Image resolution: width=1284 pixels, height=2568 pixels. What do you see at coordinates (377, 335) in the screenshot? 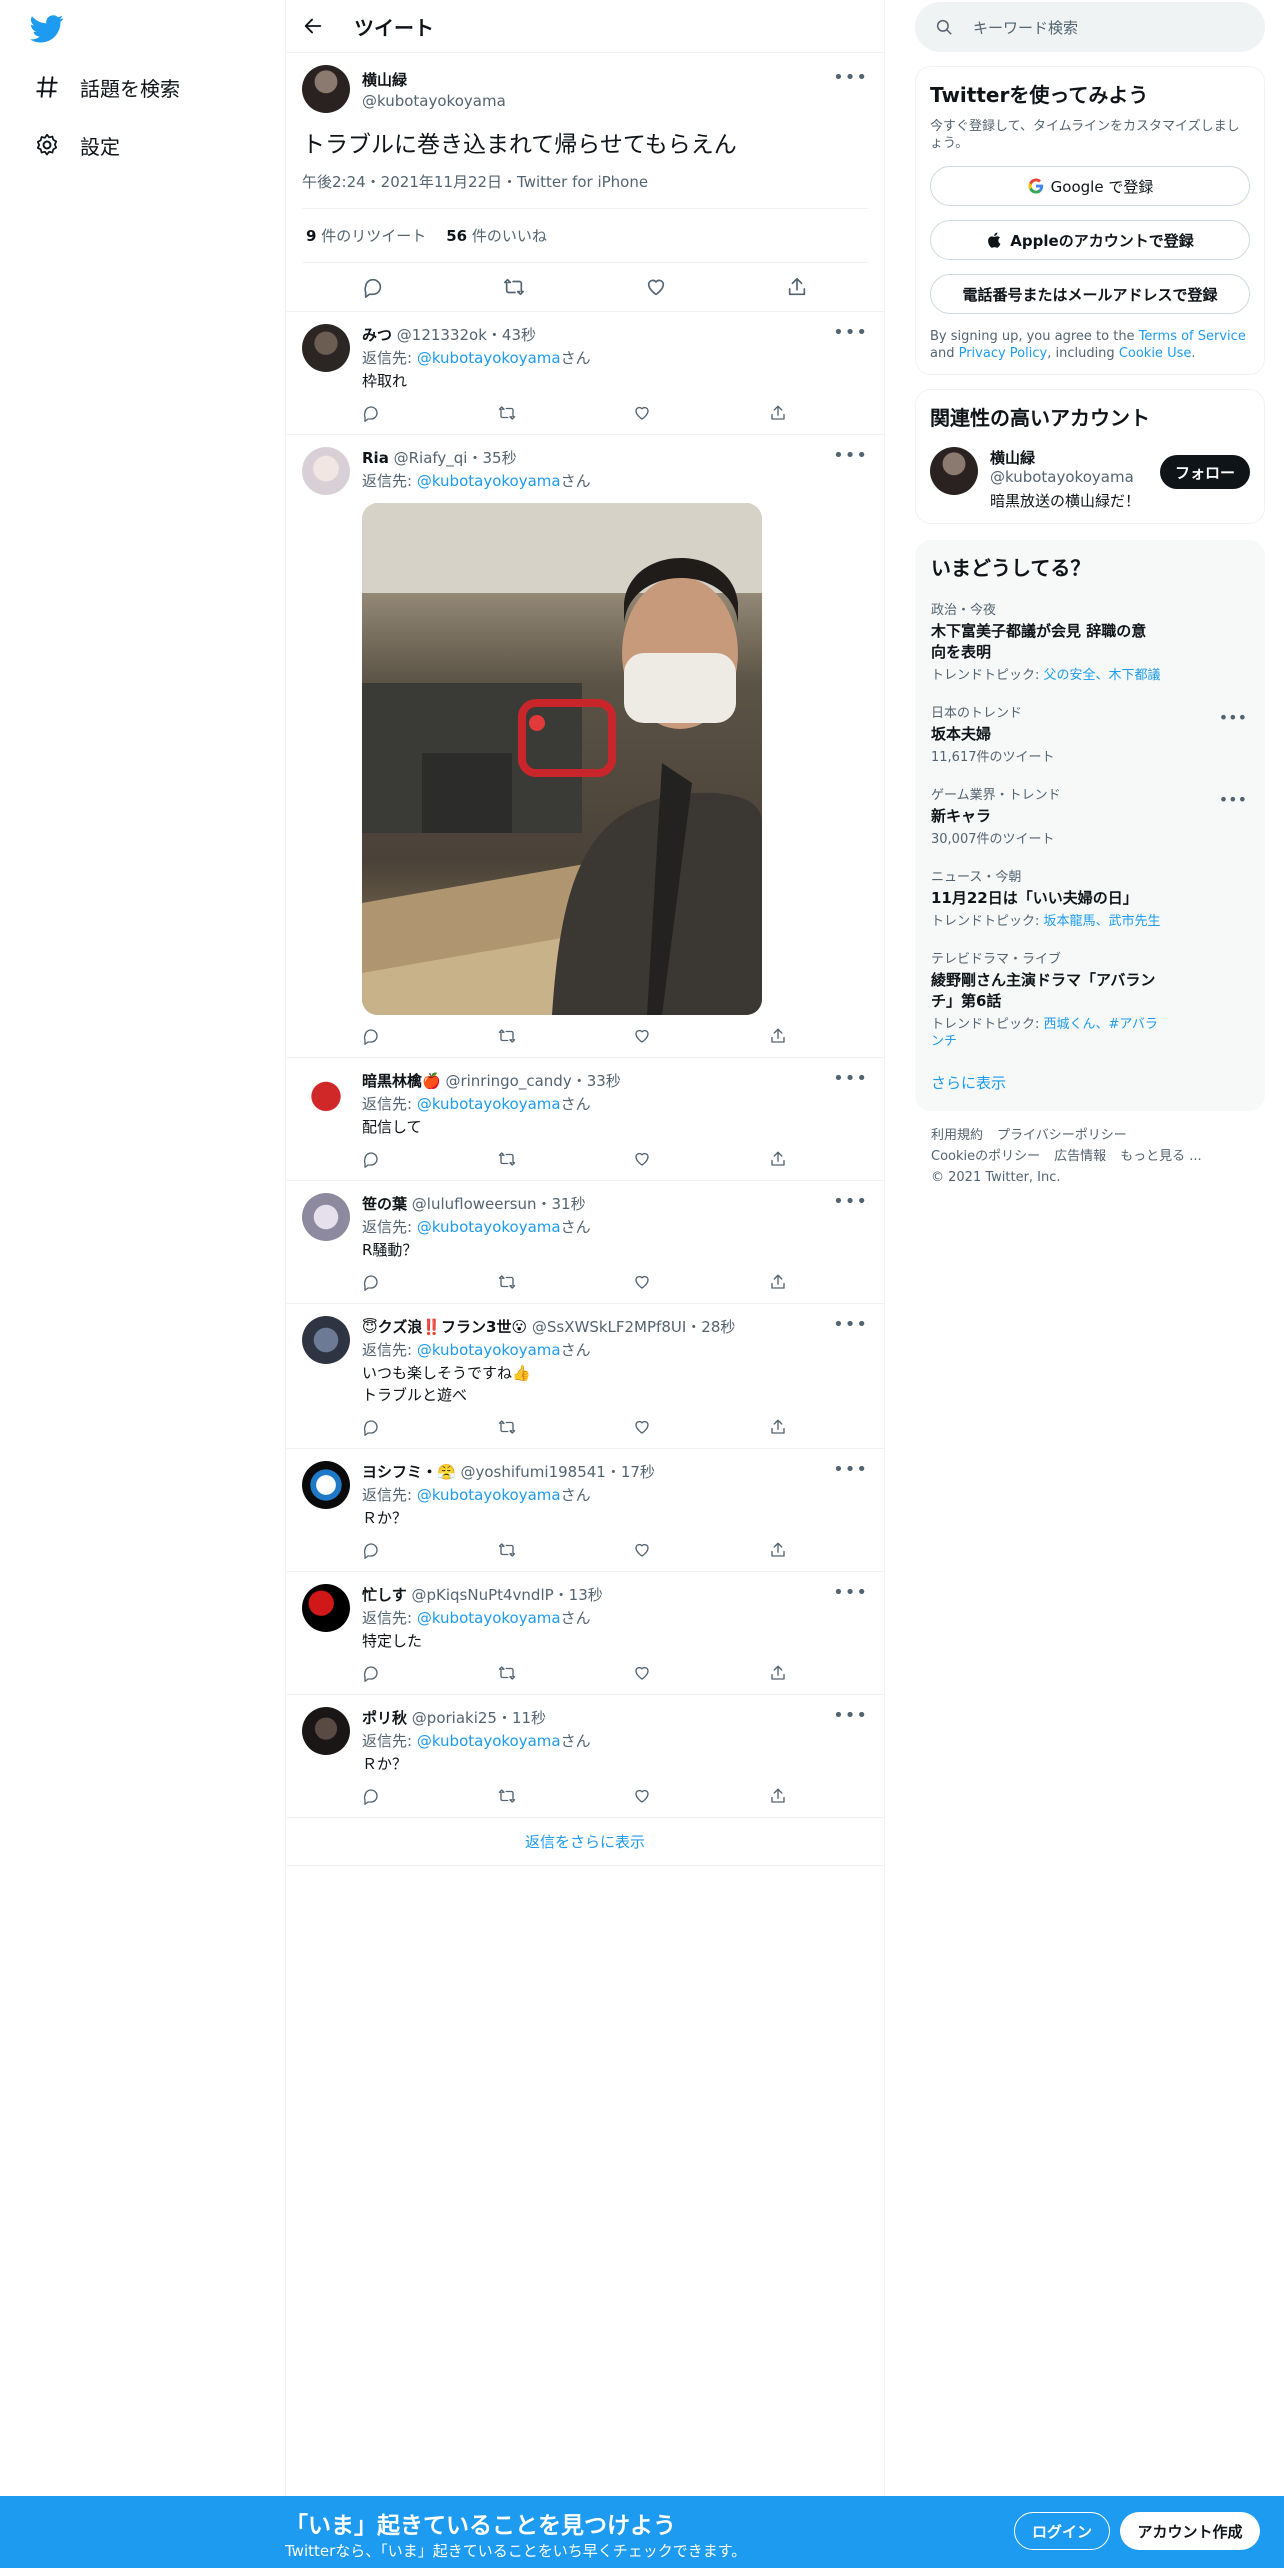
I see `reply-author-name: みつ` at bounding box center [377, 335].